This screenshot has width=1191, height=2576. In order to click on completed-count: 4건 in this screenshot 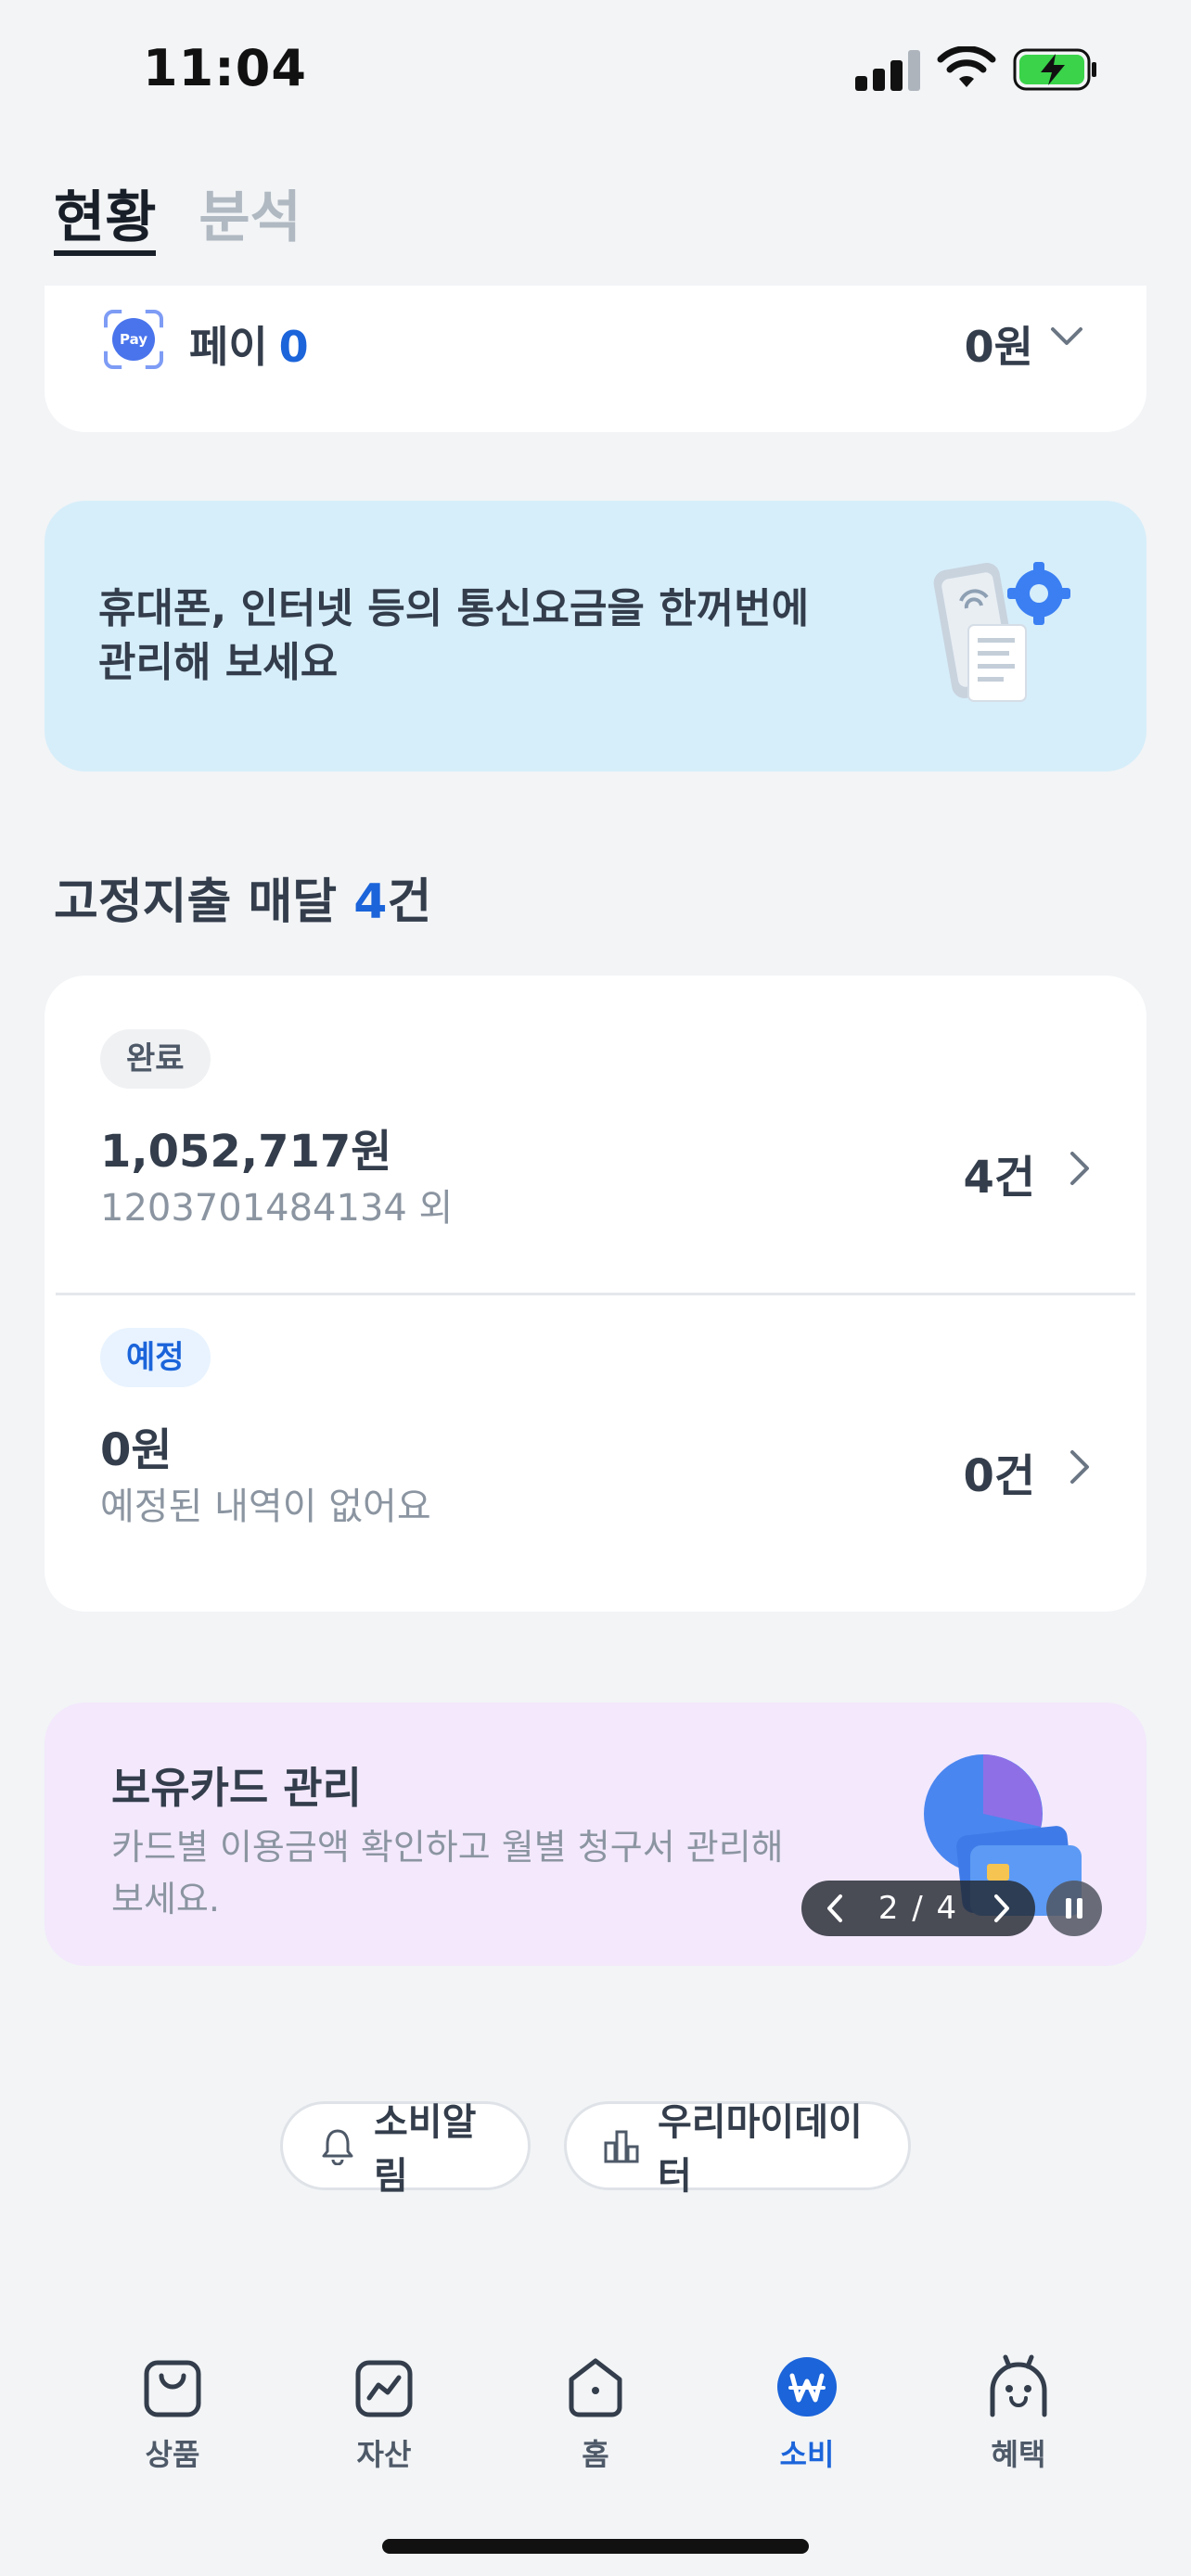, I will do `click(999, 1178)`.